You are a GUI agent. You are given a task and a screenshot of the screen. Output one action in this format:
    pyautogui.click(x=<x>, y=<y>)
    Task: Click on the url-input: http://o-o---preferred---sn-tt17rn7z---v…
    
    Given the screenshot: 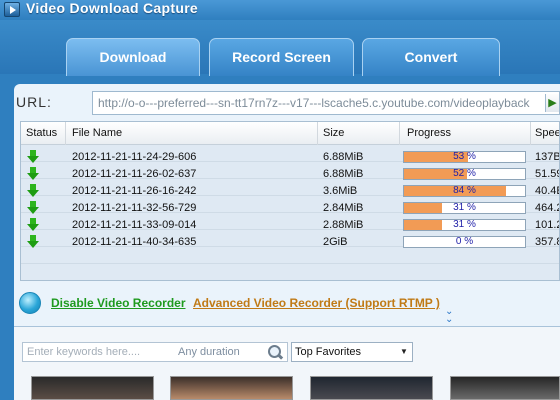 What is the action you would take?
    pyautogui.click(x=326, y=103)
    